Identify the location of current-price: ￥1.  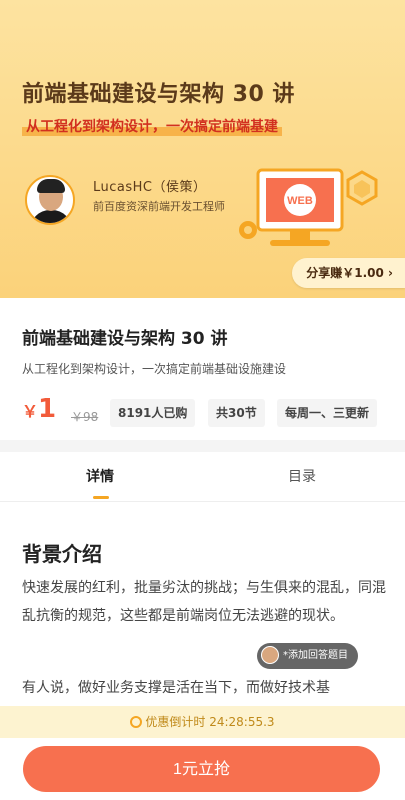
(39, 409).